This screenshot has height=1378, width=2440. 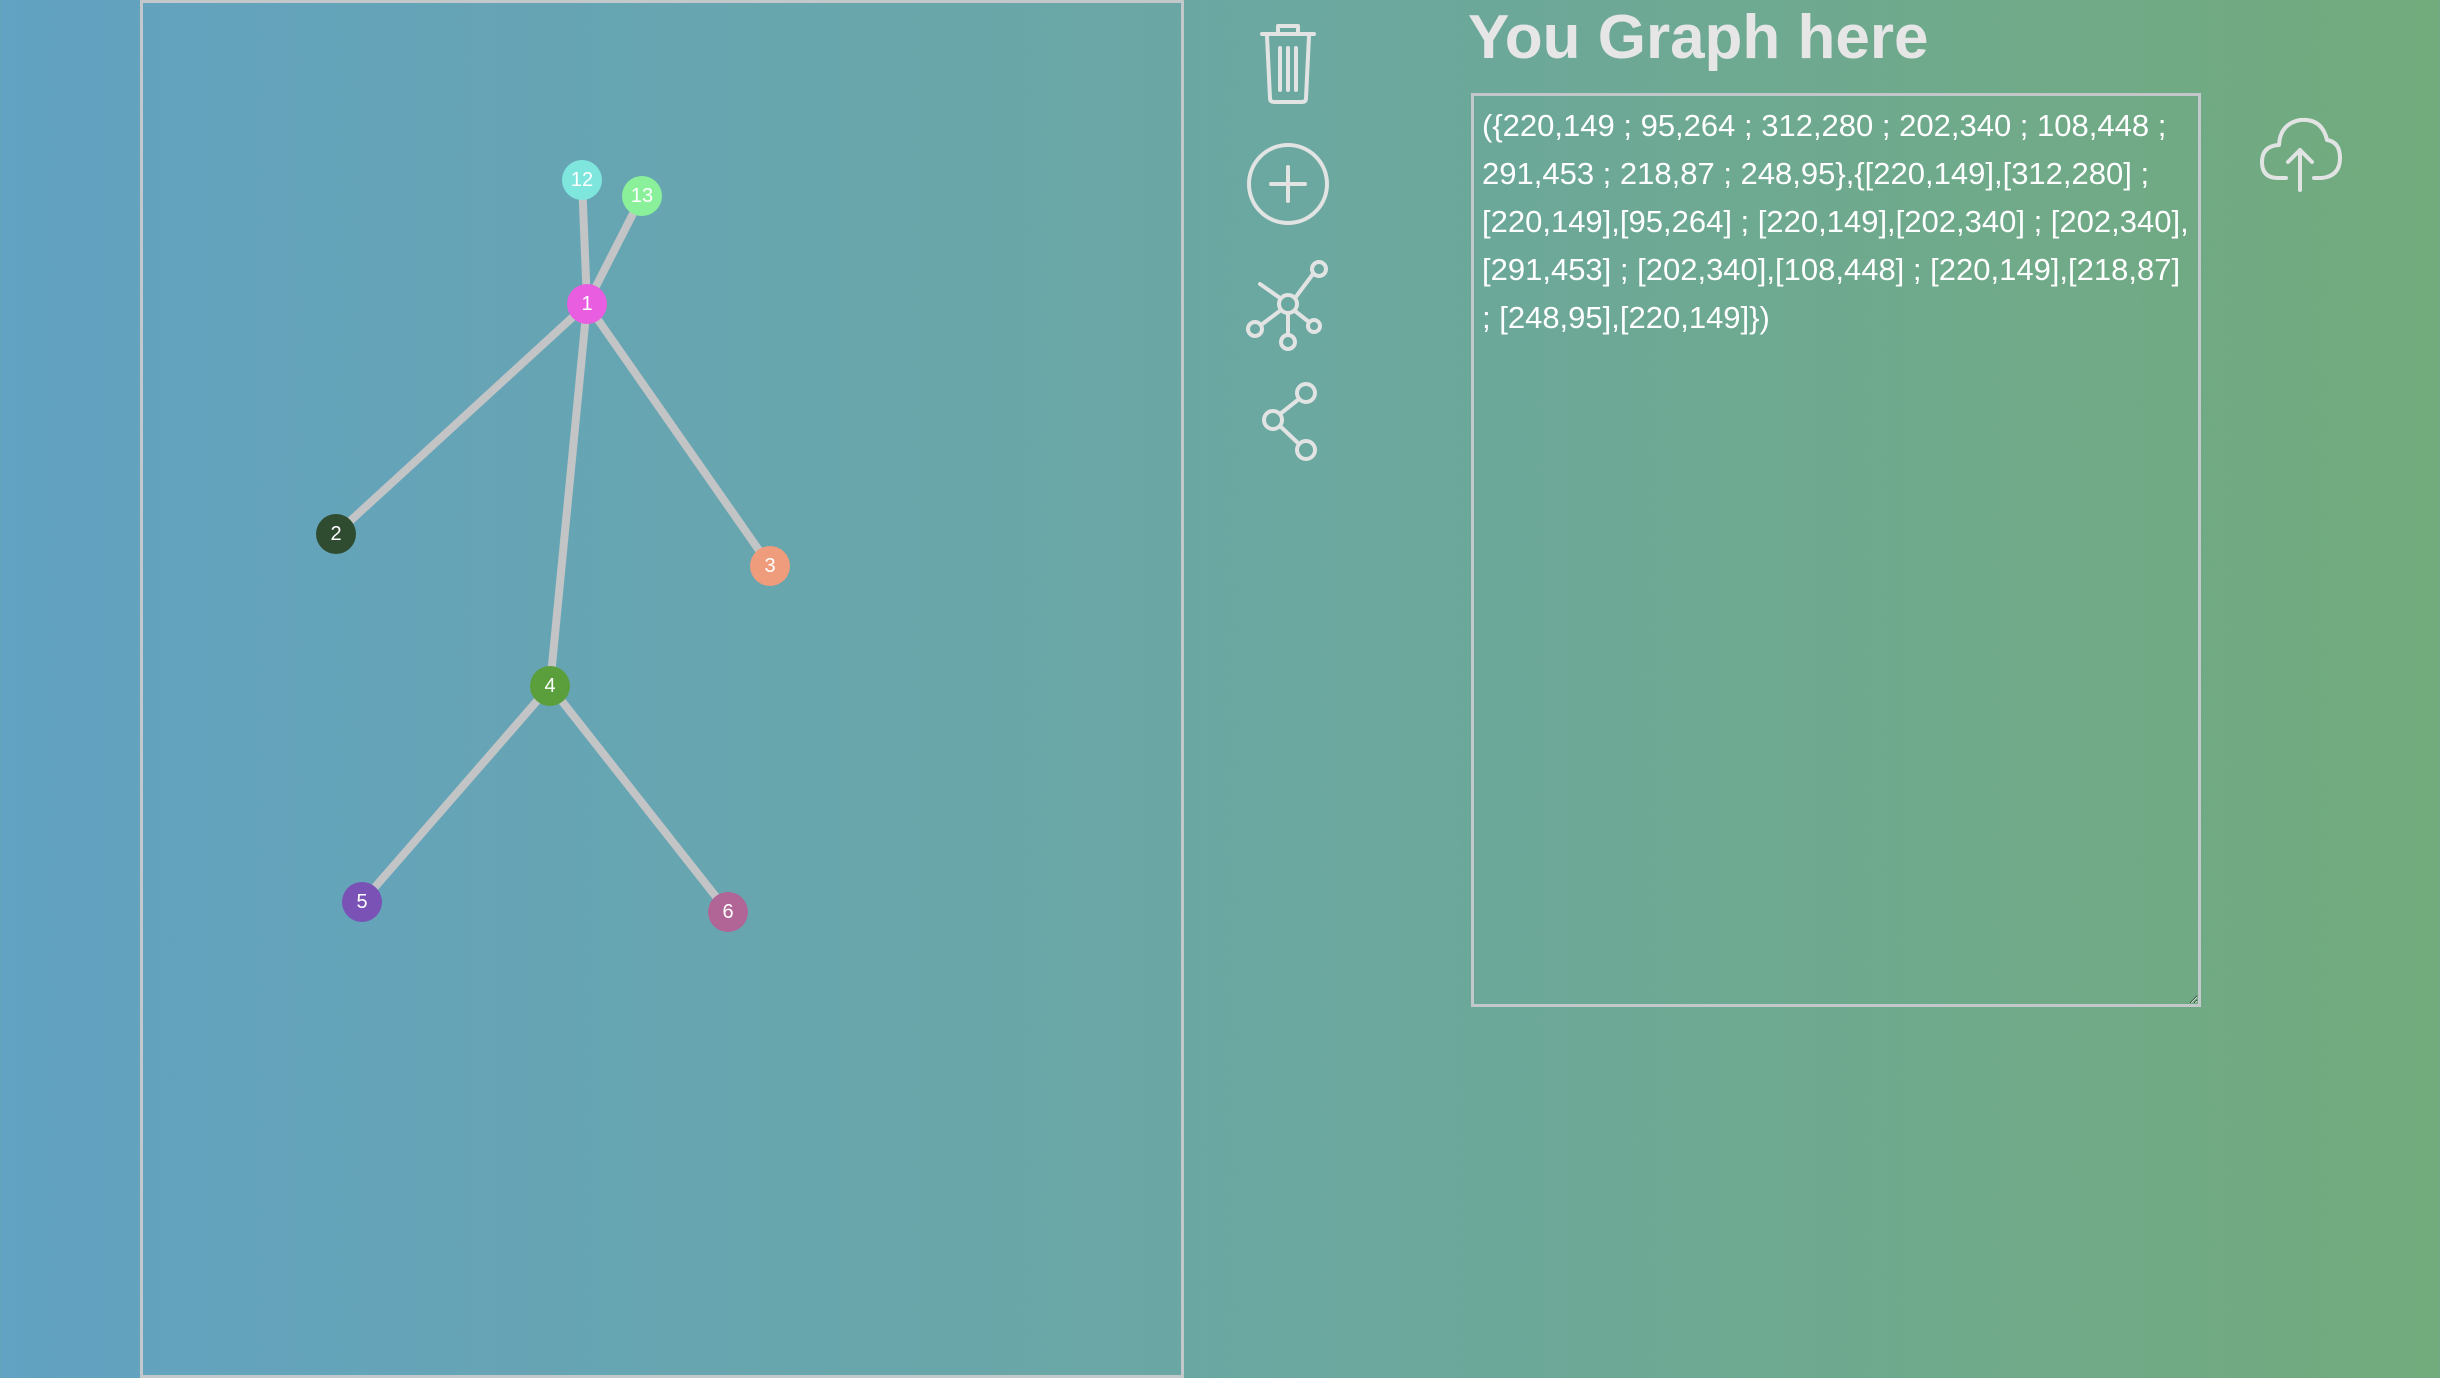 I want to click on node-label: 13, so click(x=642, y=196).